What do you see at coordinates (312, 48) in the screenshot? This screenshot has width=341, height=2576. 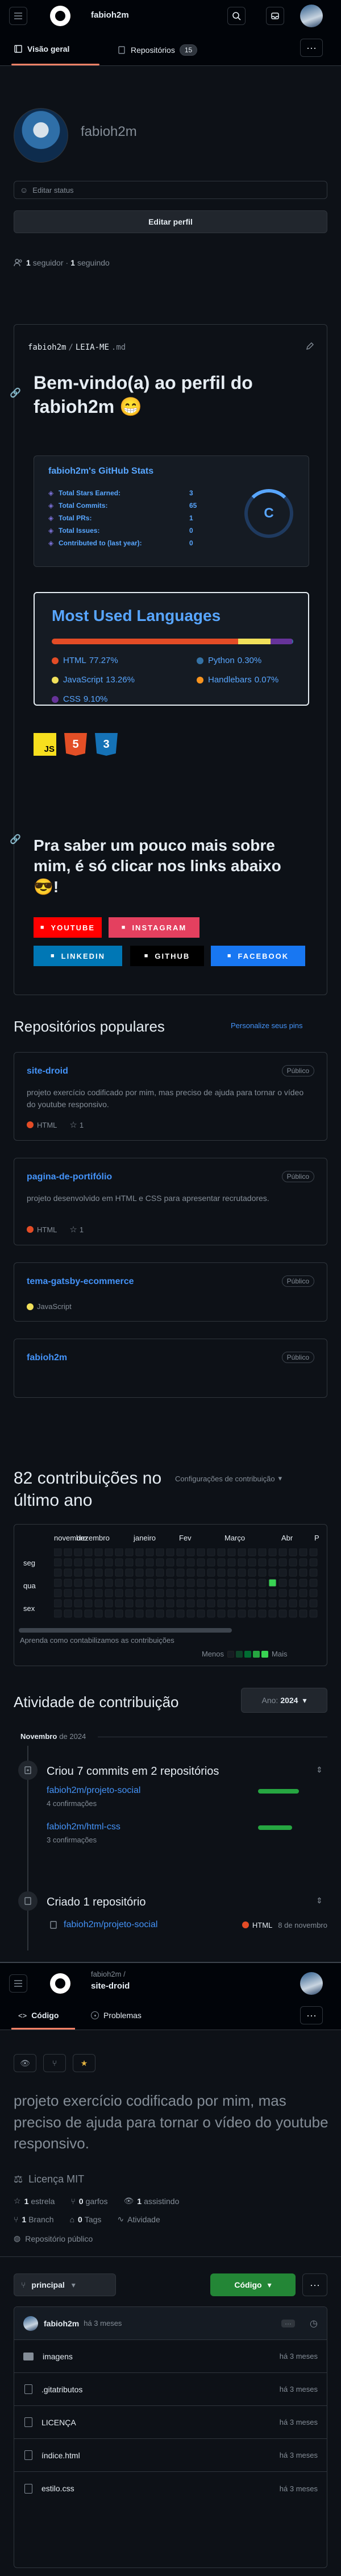 I see `more-options-button: ···` at bounding box center [312, 48].